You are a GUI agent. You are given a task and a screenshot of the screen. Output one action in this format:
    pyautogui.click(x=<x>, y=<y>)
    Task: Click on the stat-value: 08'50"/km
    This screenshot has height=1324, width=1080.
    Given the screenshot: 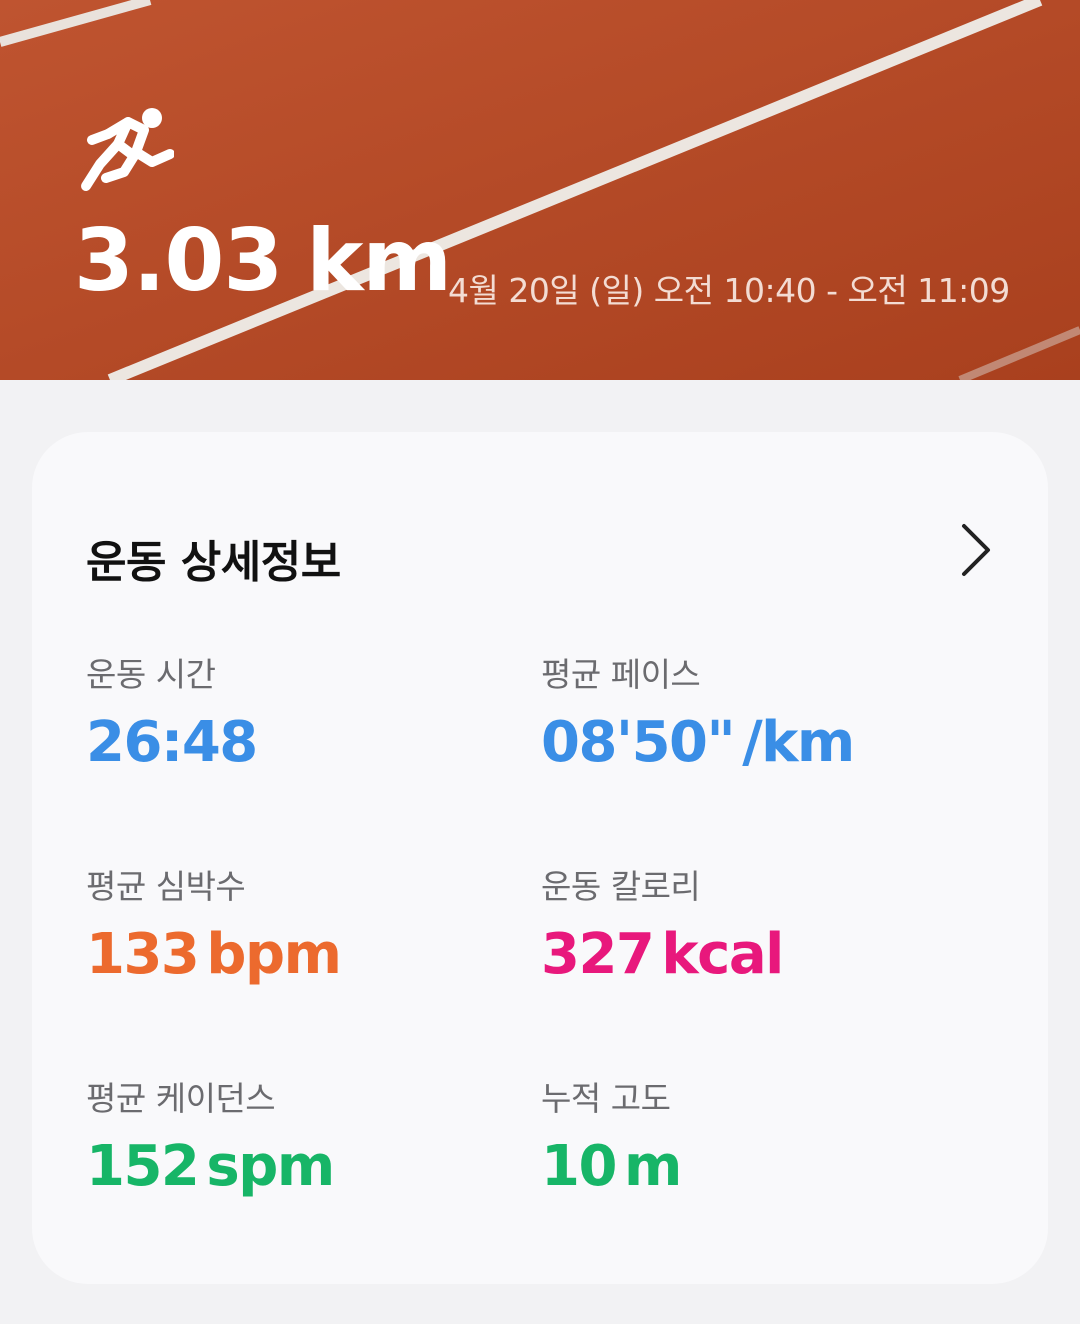 What is the action you would take?
    pyautogui.click(x=751, y=743)
    